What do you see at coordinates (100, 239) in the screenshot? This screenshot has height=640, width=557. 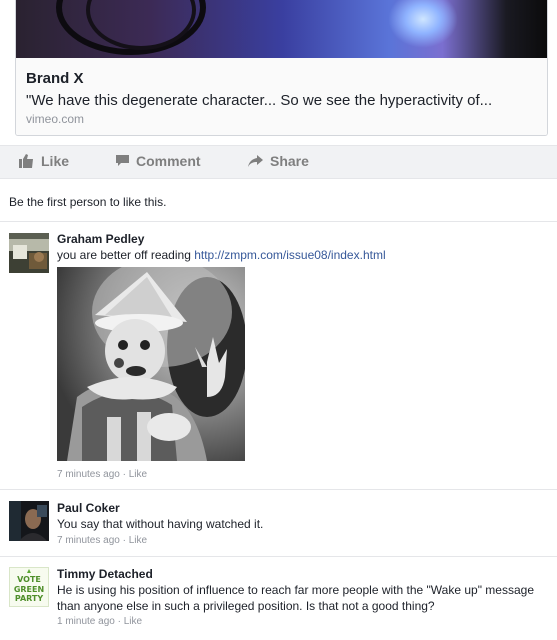 I see `comment-author: Graham Pedley` at bounding box center [100, 239].